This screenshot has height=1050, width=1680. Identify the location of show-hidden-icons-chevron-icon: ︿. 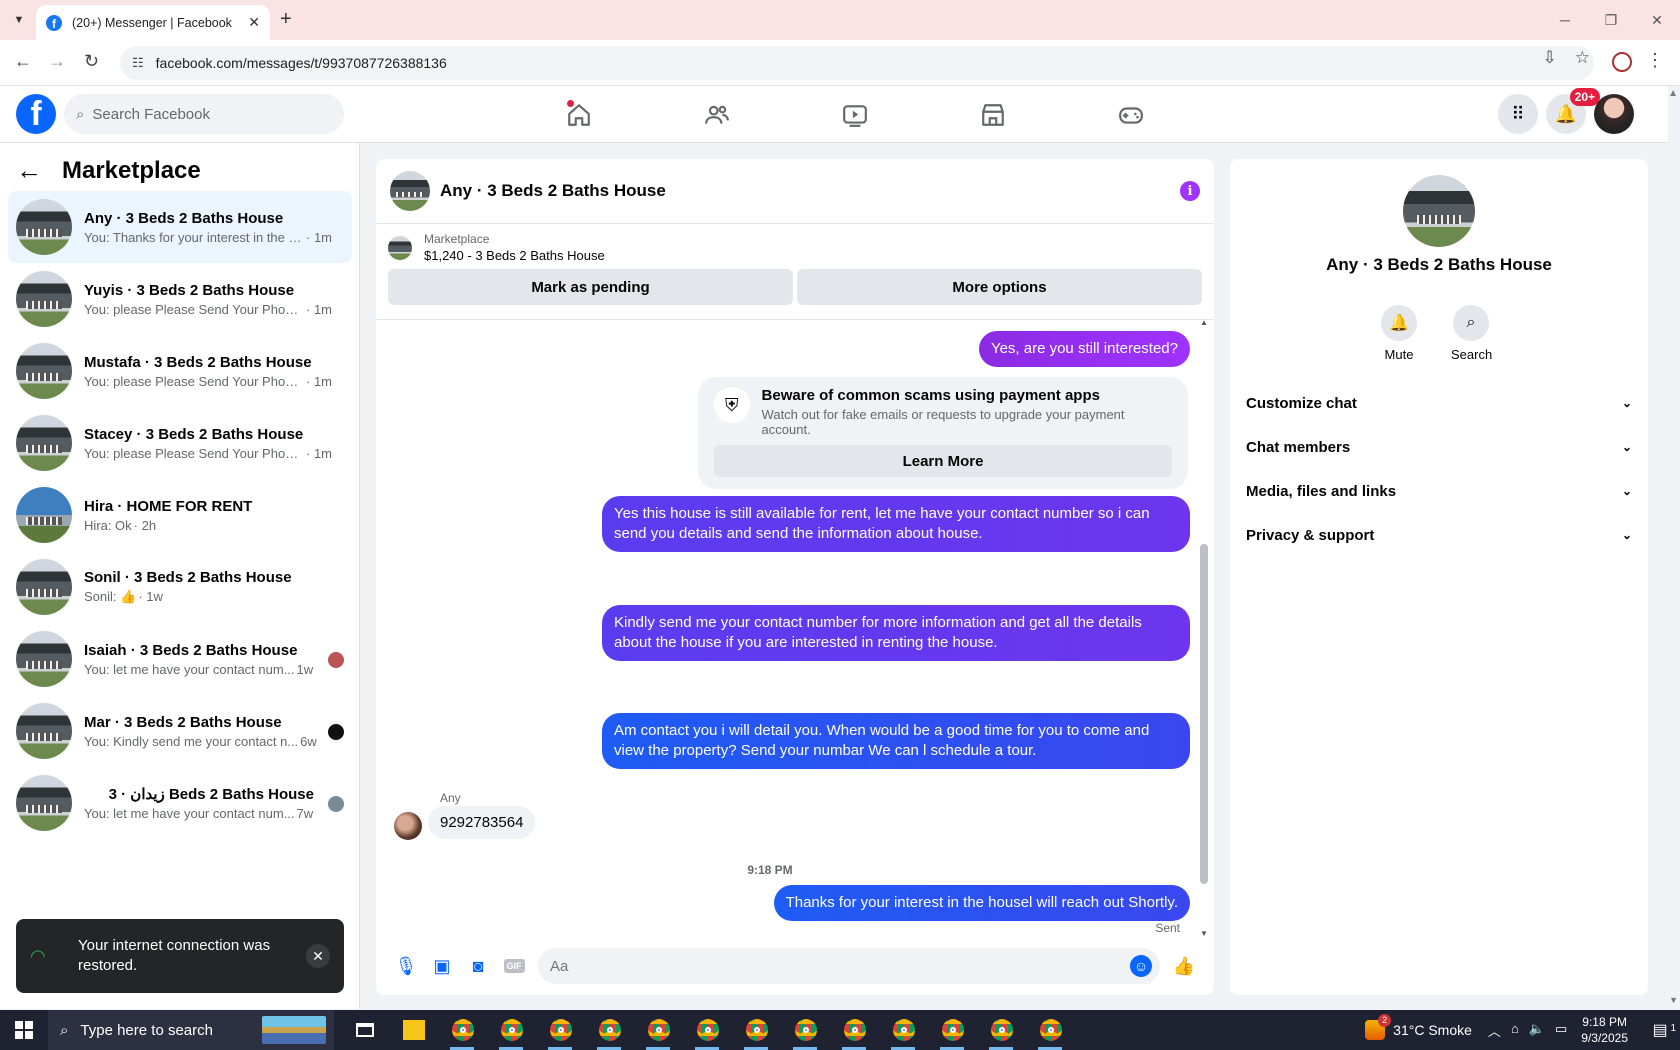
(1494, 1030).